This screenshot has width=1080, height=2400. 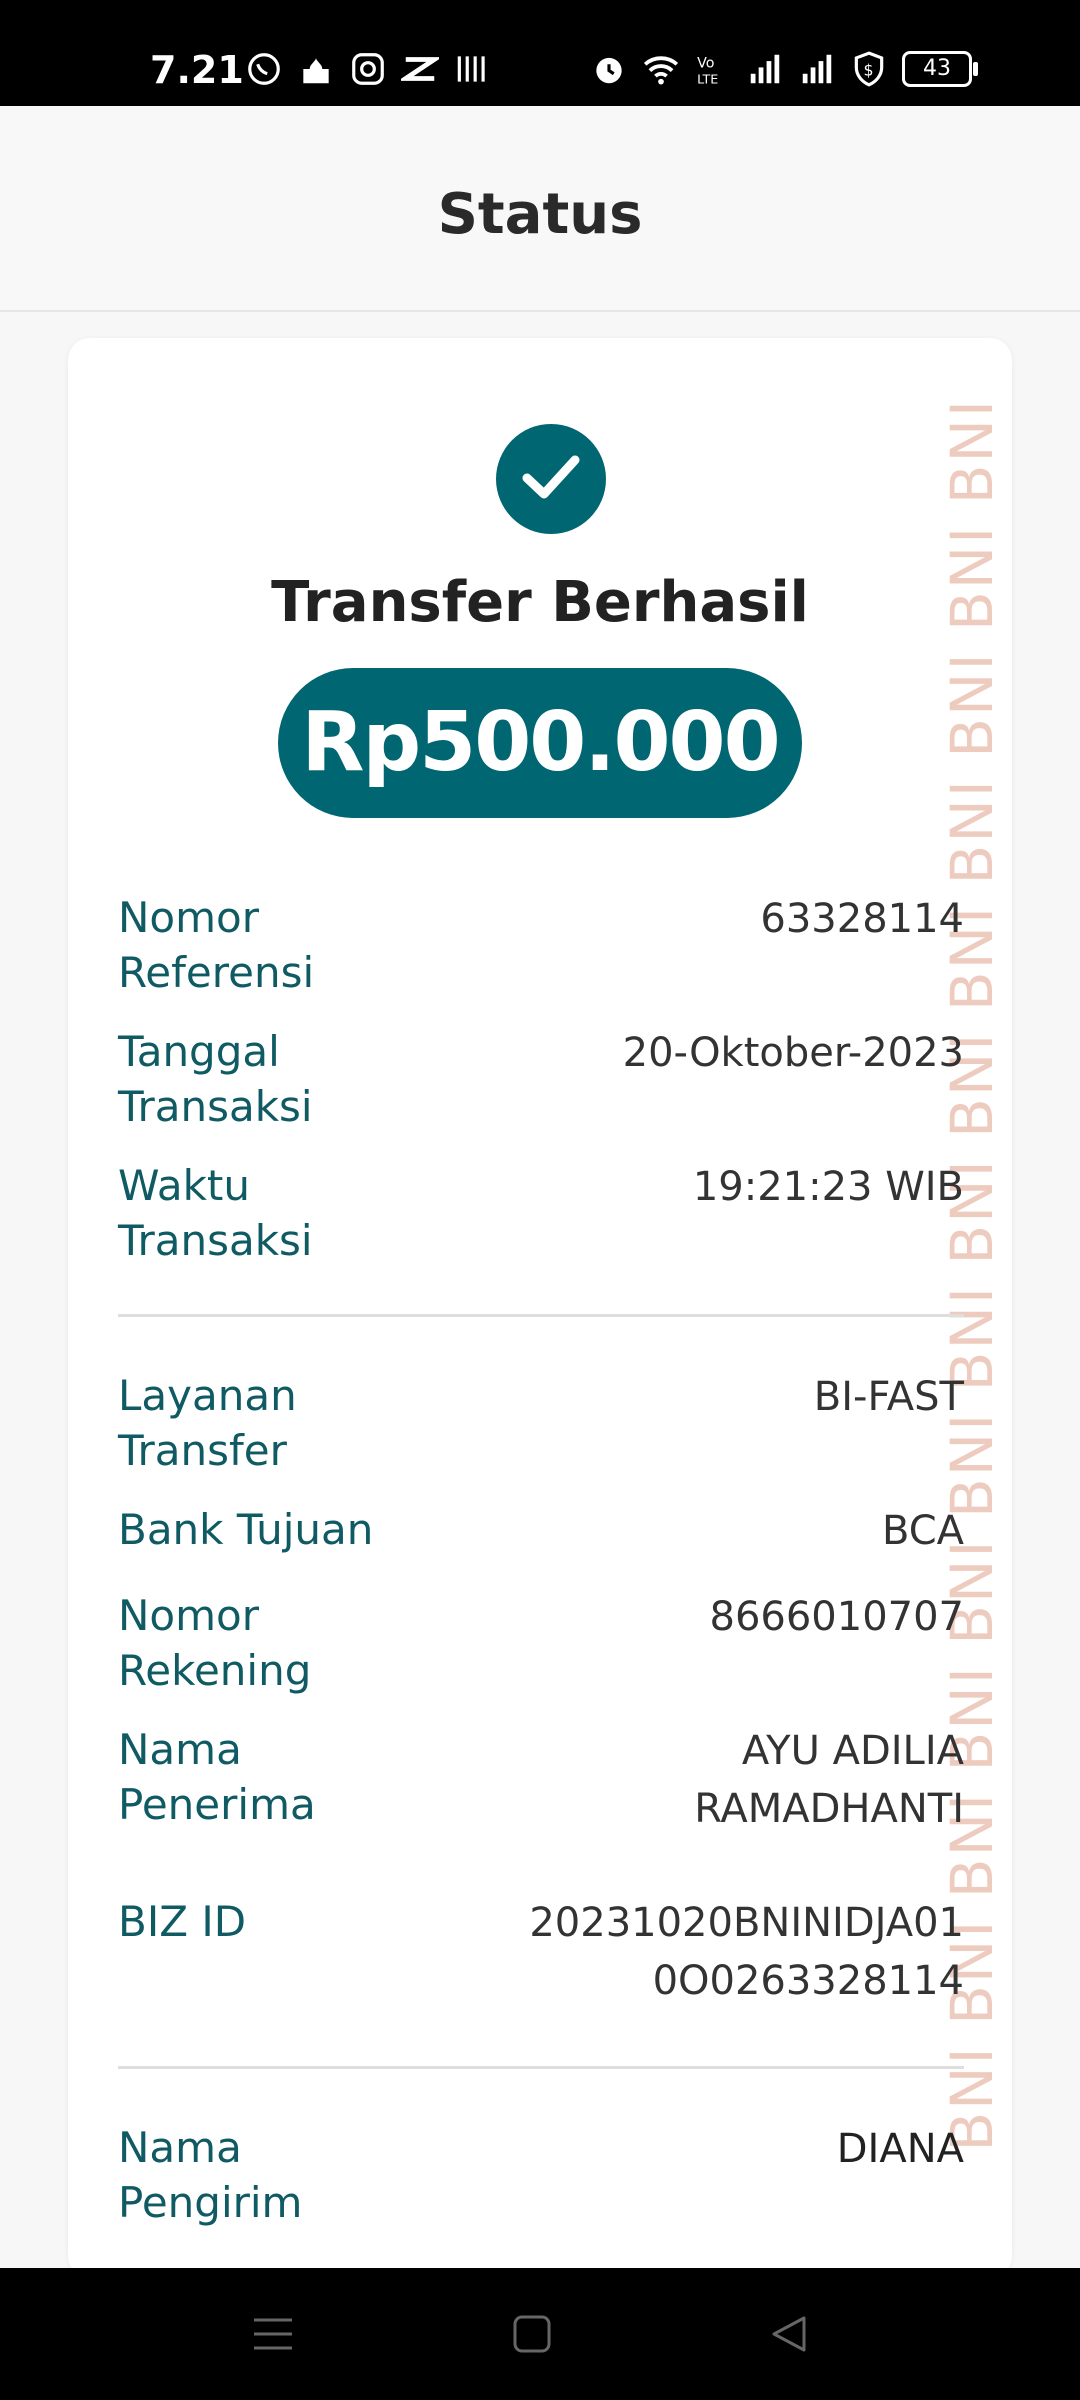 What do you see at coordinates (828, 1187) in the screenshot?
I see `detail-value: 19:21:23 WIB` at bounding box center [828, 1187].